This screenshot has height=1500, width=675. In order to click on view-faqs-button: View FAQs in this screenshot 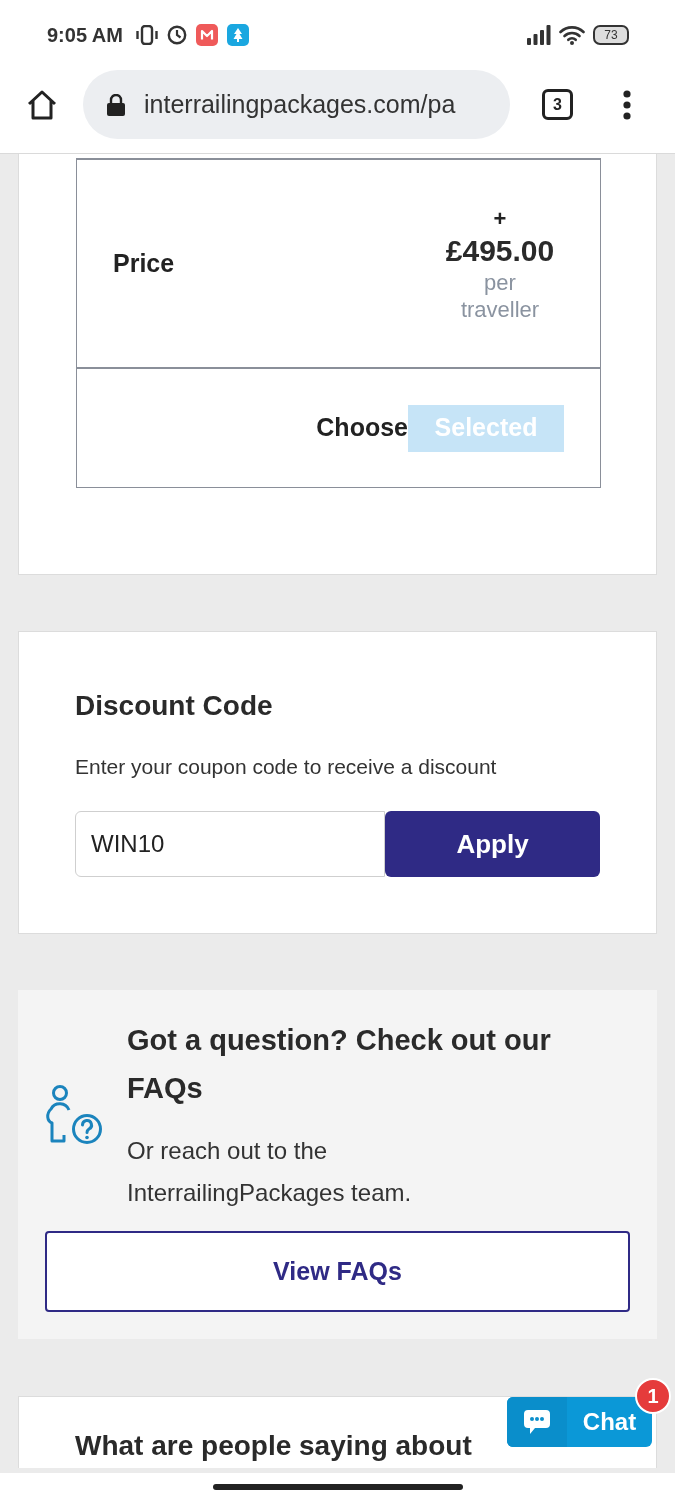, I will do `click(337, 1271)`.